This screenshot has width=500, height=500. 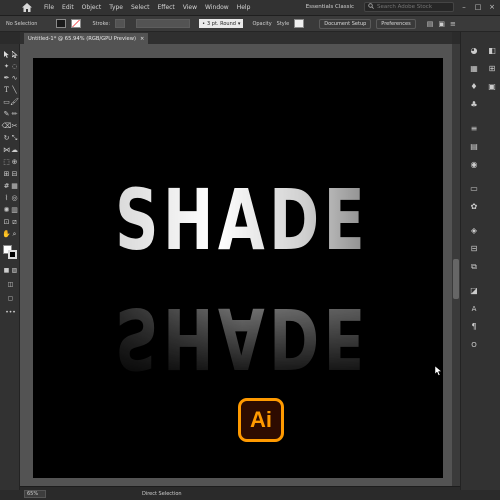 I want to click on panel-artboards-icon: ⊞, so click(x=492, y=68).